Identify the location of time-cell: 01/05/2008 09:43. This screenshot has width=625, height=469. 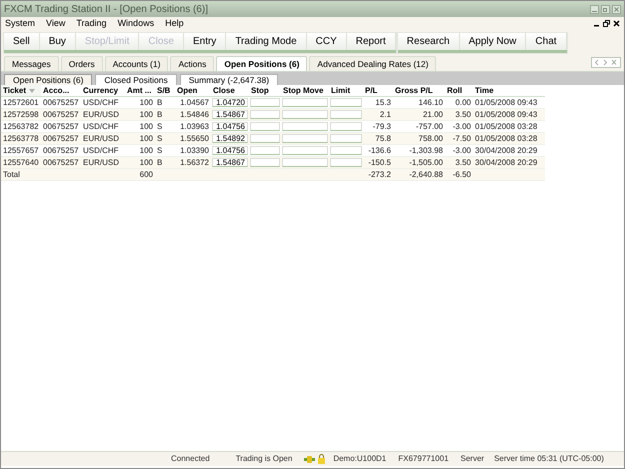
(509, 103).